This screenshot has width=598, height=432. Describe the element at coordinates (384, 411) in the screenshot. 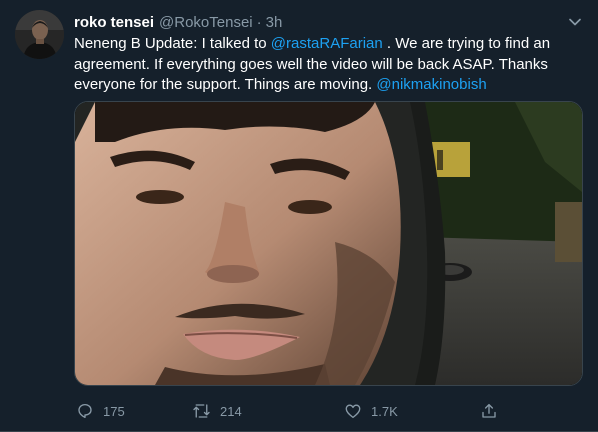

I see `like-count: 1.7K` at that location.